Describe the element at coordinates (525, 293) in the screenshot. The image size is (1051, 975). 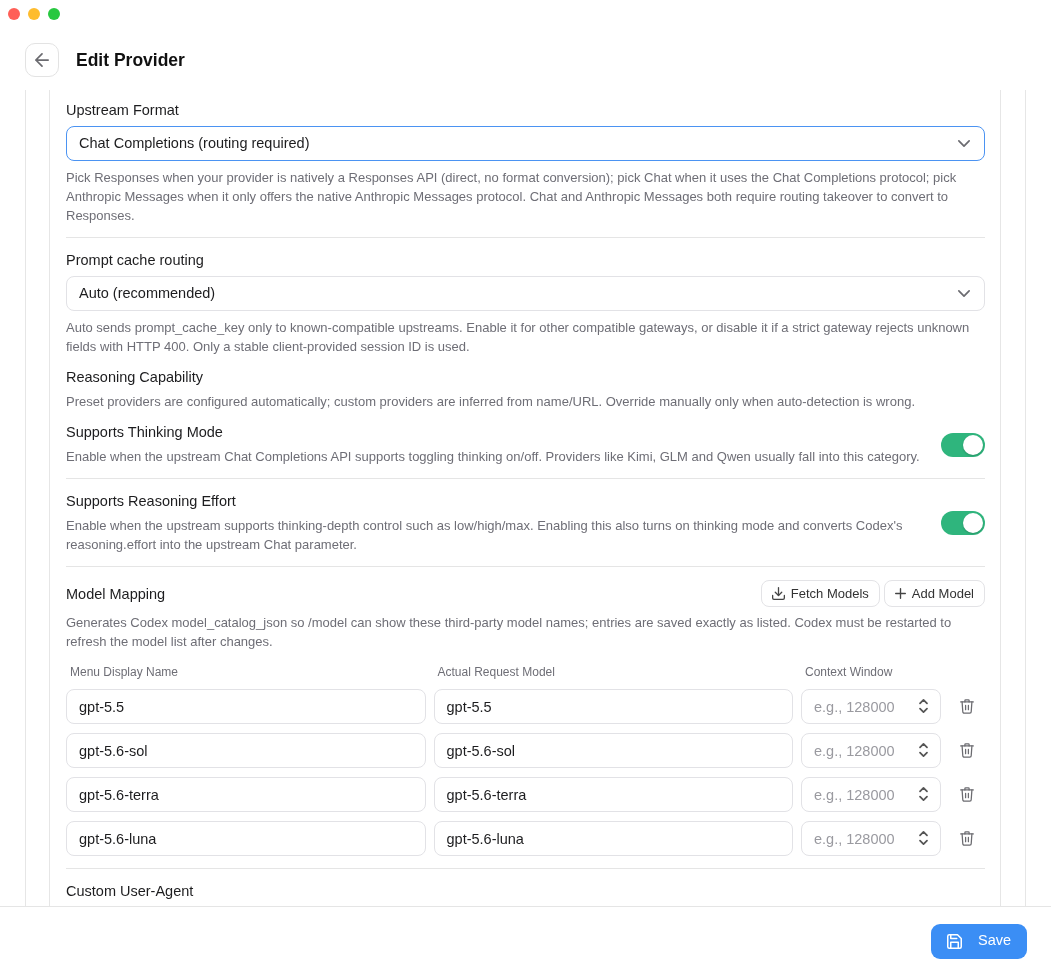
I see `dropdown-select: Auto (recommended)` at that location.